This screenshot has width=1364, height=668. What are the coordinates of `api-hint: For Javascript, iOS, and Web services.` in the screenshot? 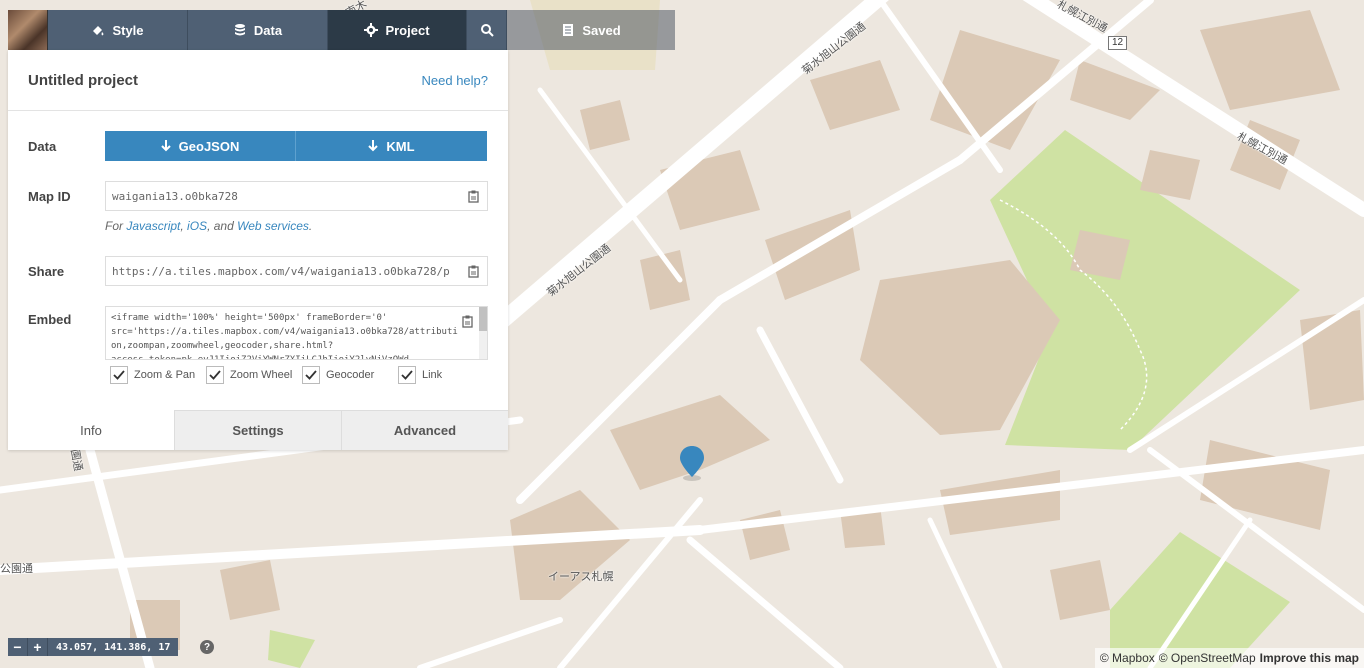 It's located at (209, 226).